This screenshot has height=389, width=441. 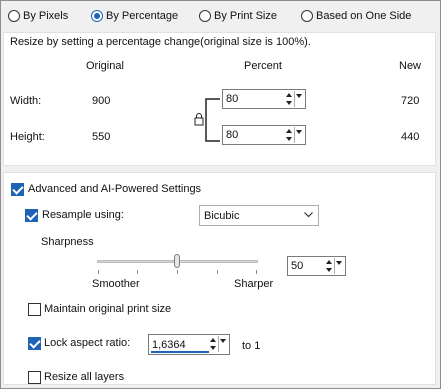 I want to click on focus-underline, so click(x=180, y=352).